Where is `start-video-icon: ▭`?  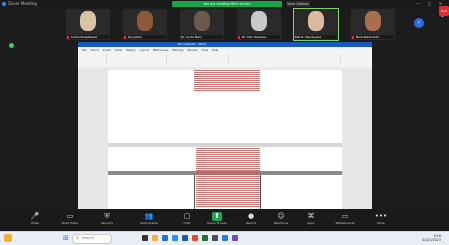
start-video-icon: ▭ is located at coordinates (70, 216).